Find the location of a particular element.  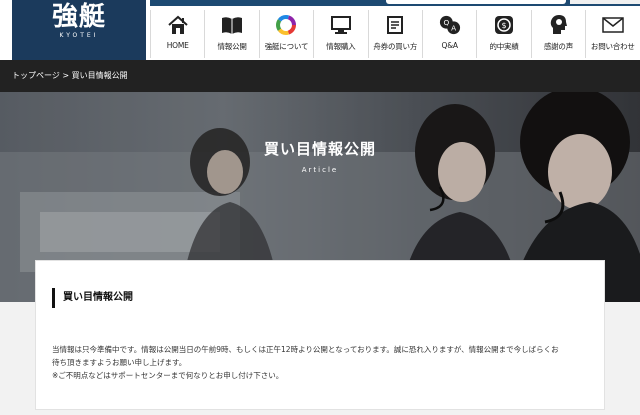

nav-item-purchase: 情報購入 is located at coordinates (340, 34).